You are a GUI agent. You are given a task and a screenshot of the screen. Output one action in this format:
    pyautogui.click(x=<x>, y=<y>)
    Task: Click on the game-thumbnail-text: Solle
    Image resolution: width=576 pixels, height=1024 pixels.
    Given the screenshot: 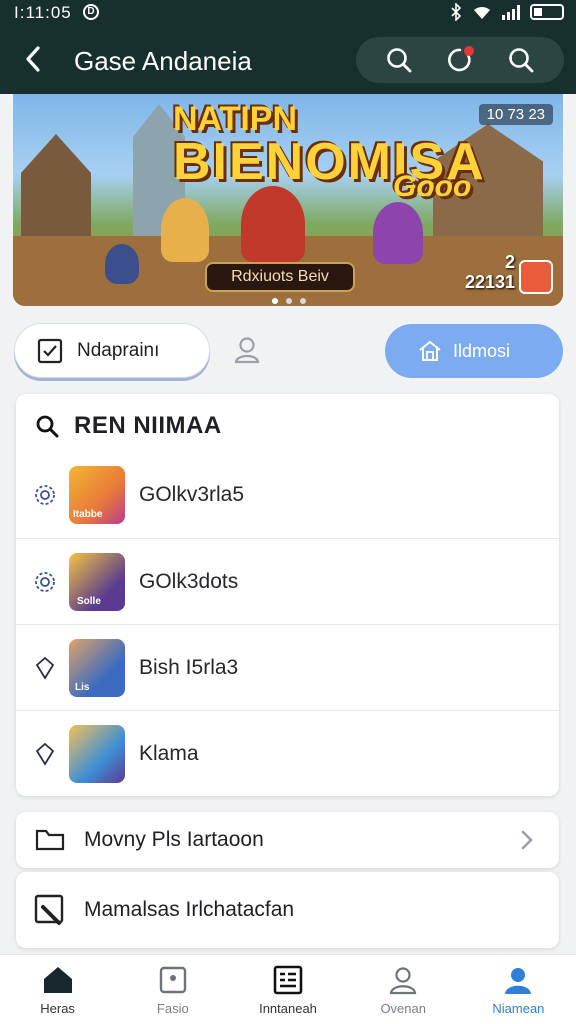 What is the action you would take?
    pyautogui.click(x=89, y=601)
    